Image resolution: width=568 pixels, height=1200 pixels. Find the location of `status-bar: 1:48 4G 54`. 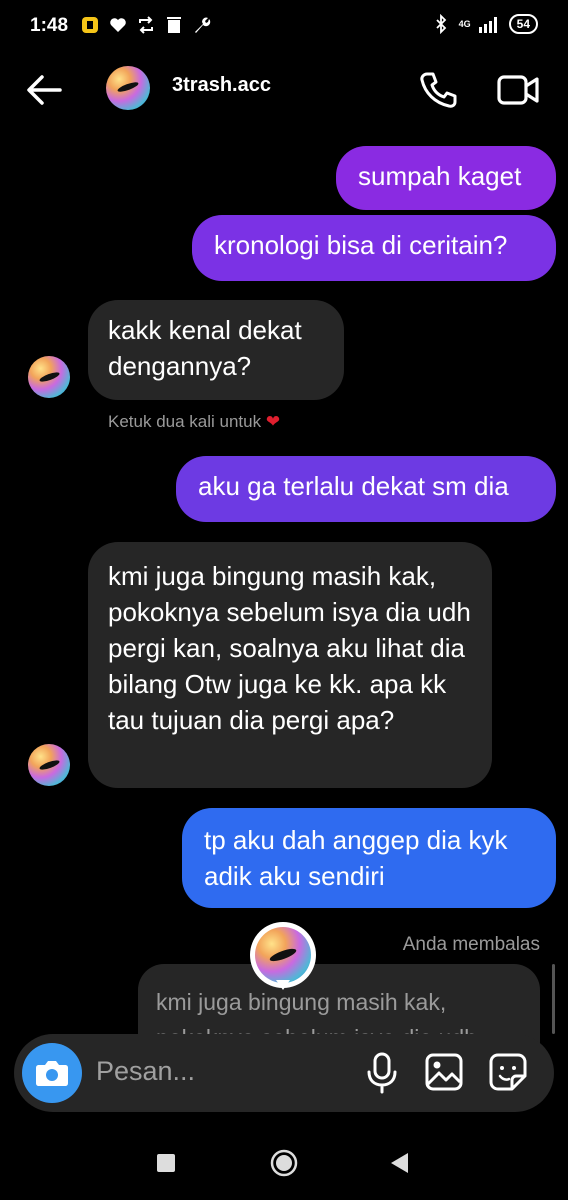

status-bar: 1:48 4G 54 is located at coordinates (284, 28).